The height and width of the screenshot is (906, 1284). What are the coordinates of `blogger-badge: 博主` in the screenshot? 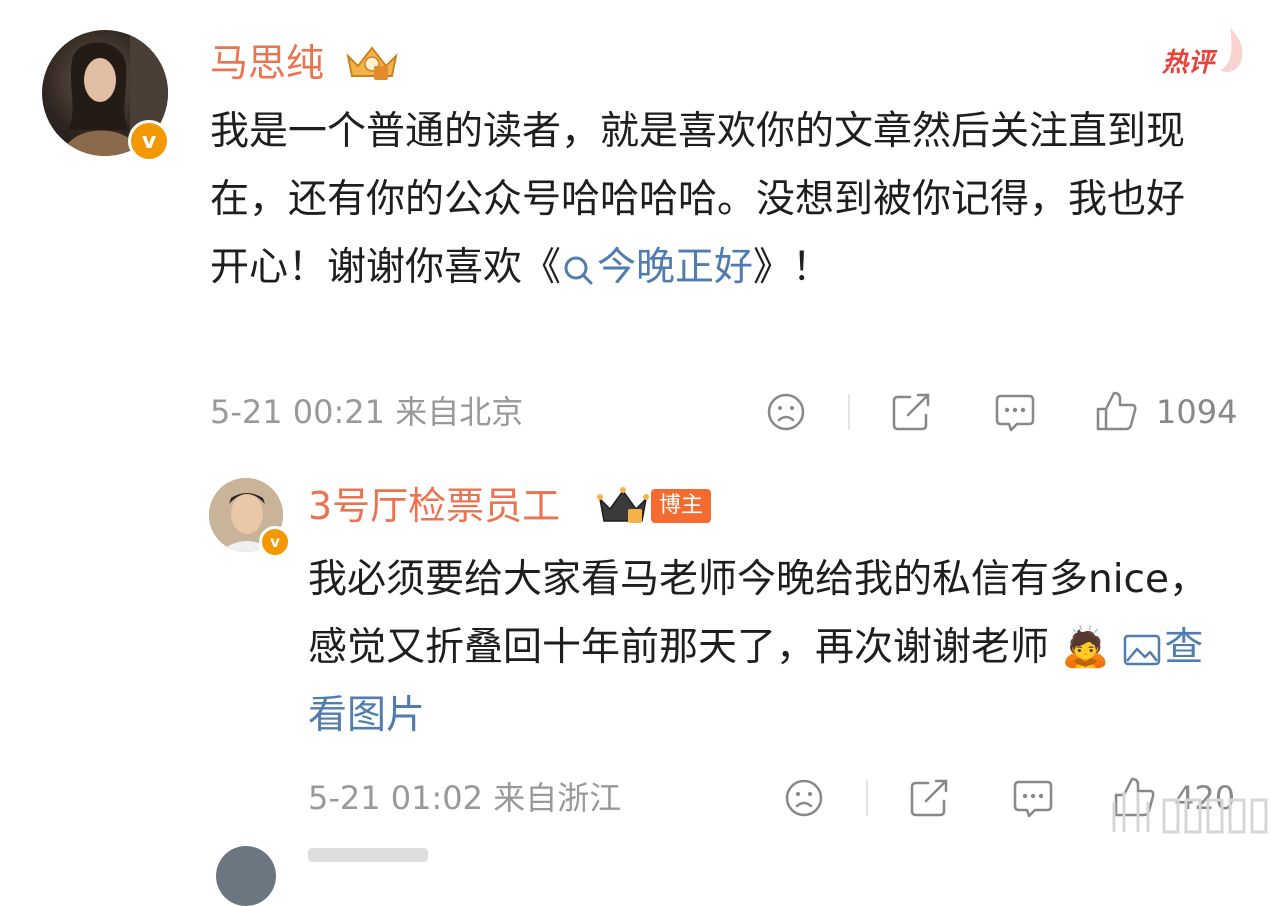 It's located at (681, 506).